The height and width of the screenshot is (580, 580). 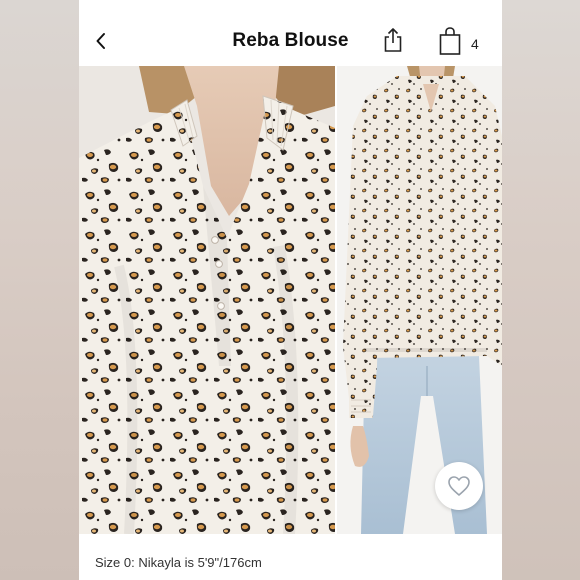 I want to click on shopping-bag-button, so click(x=450, y=41).